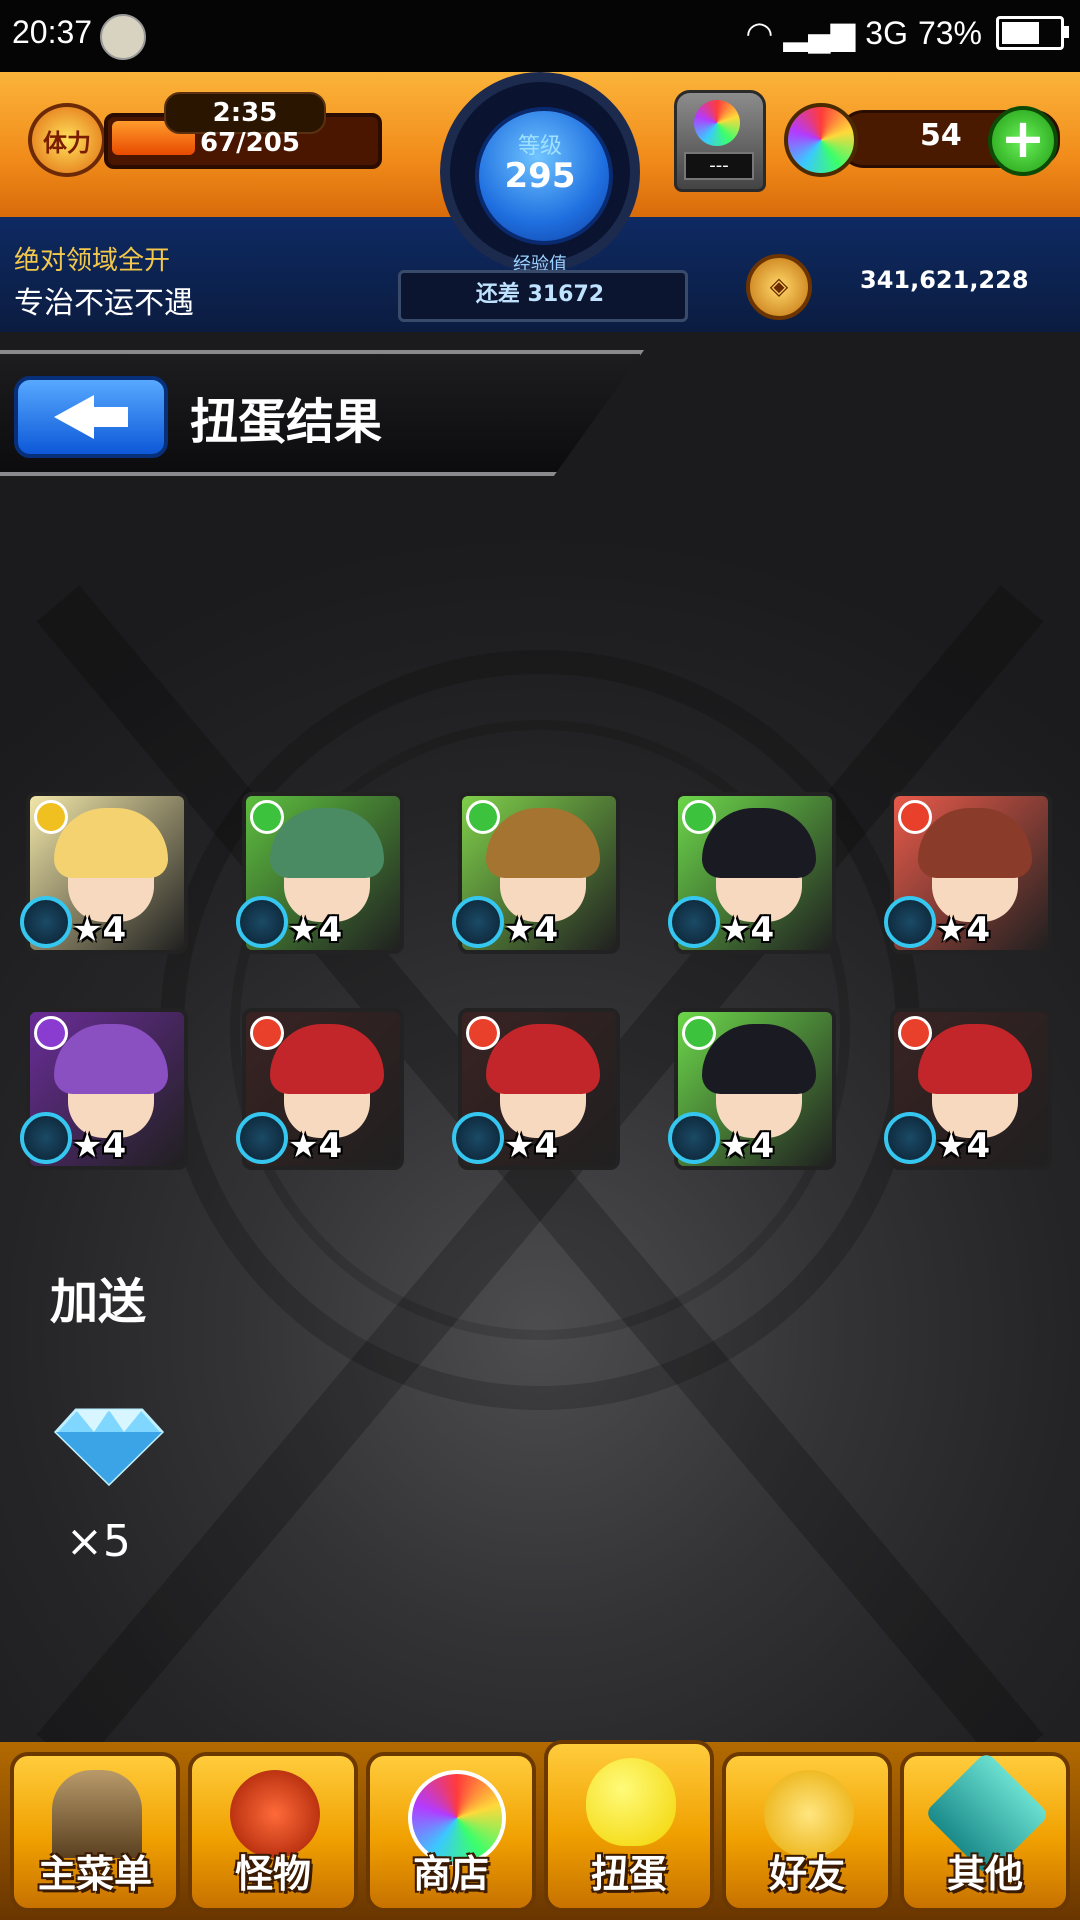 This screenshot has width=1080, height=1920. What do you see at coordinates (273, 1832) in the screenshot?
I see `nav-dragon-button: 怪物` at bounding box center [273, 1832].